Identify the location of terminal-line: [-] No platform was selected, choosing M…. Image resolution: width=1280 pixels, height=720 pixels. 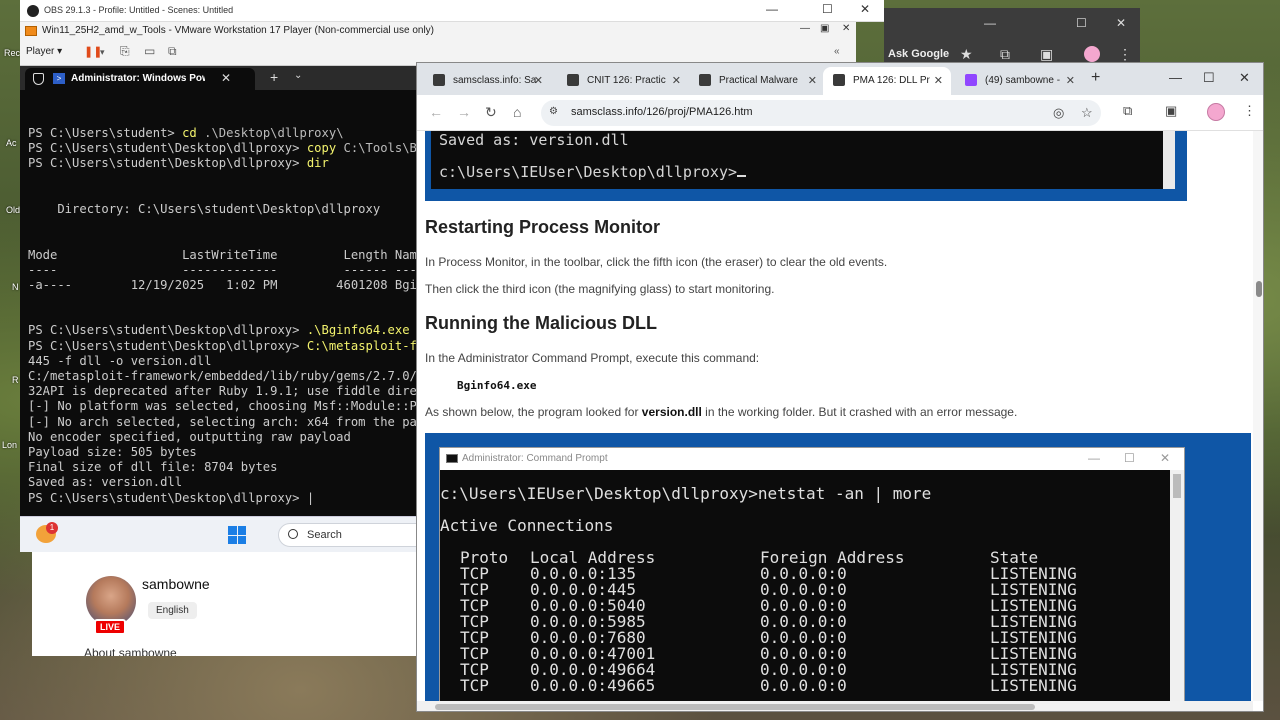
(224, 406).